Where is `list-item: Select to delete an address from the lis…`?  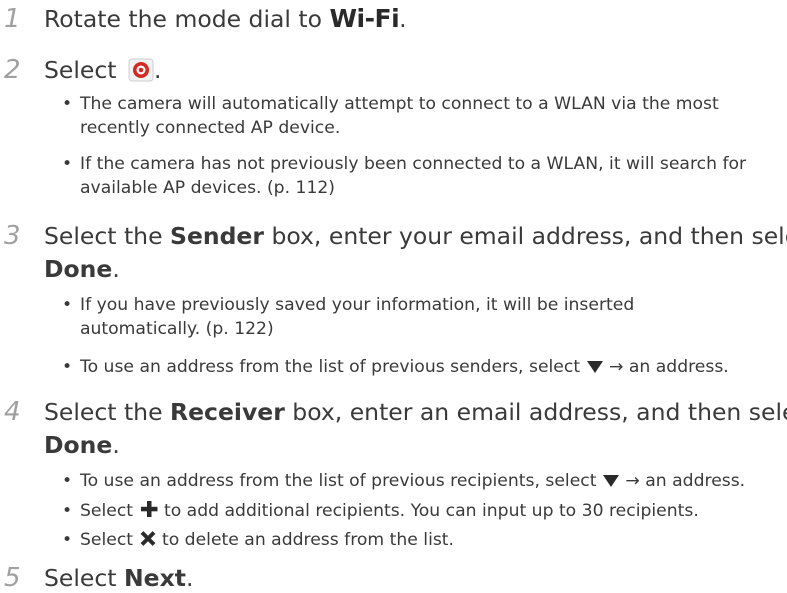
list-item: Select to delete an address from the lis… is located at coordinates (417, 541).